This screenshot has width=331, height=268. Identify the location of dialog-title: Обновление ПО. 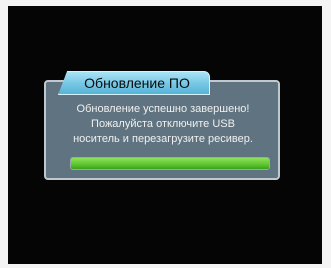
(137, 83).